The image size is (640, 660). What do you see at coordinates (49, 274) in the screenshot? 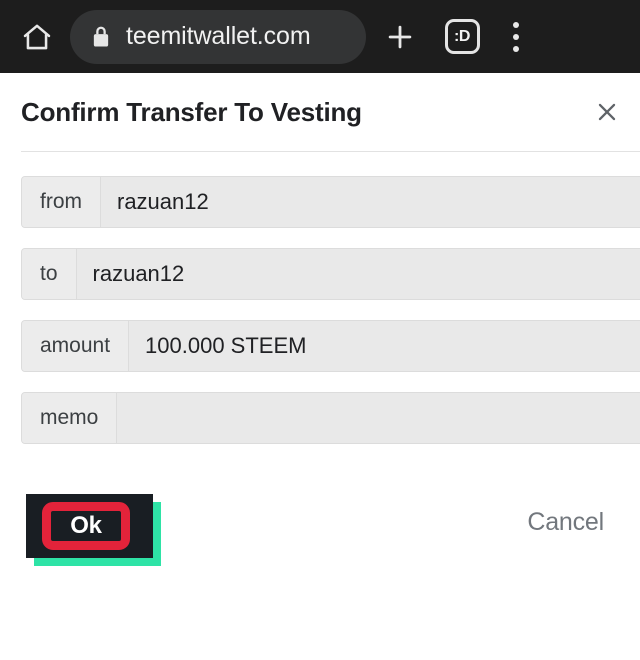
I see `field-label-to: to` at bounding box center [49, 274].